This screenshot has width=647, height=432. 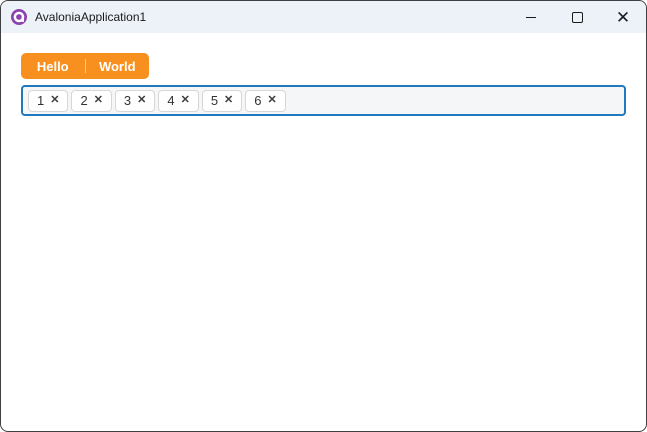 I want to click on chip: 5 ✕, so click(x=222, y=100).